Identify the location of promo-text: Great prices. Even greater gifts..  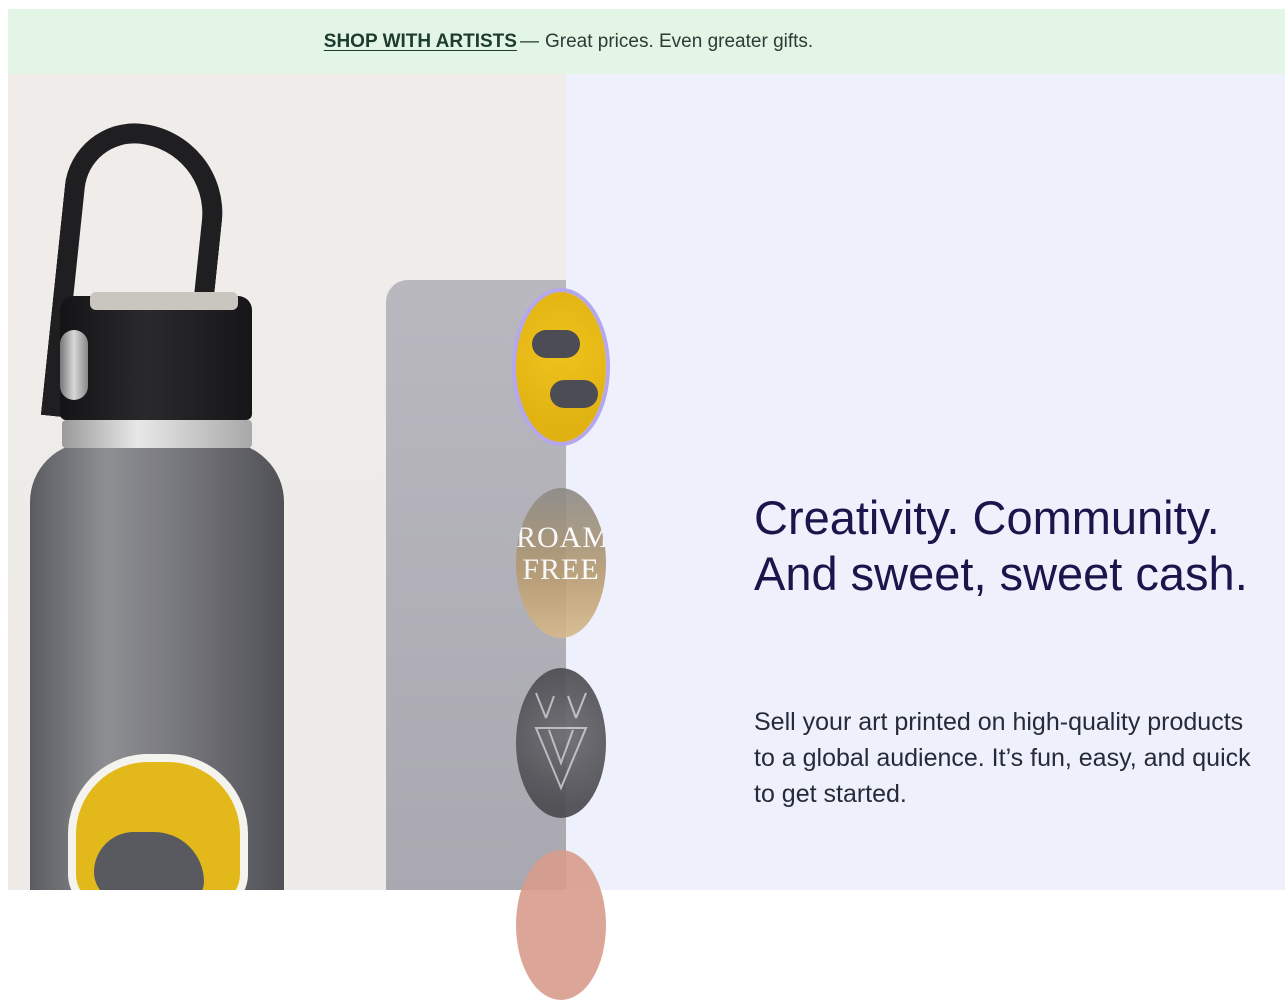
(679, 41).